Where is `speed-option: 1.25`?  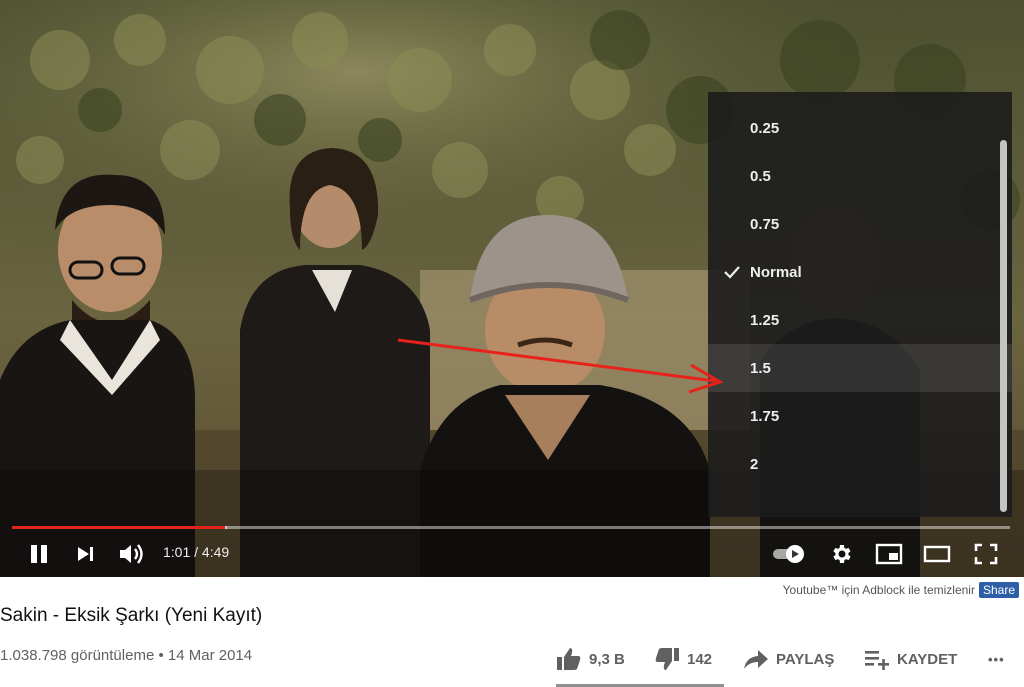
speed-option: 1.25 is located at coordinates (860, 320).